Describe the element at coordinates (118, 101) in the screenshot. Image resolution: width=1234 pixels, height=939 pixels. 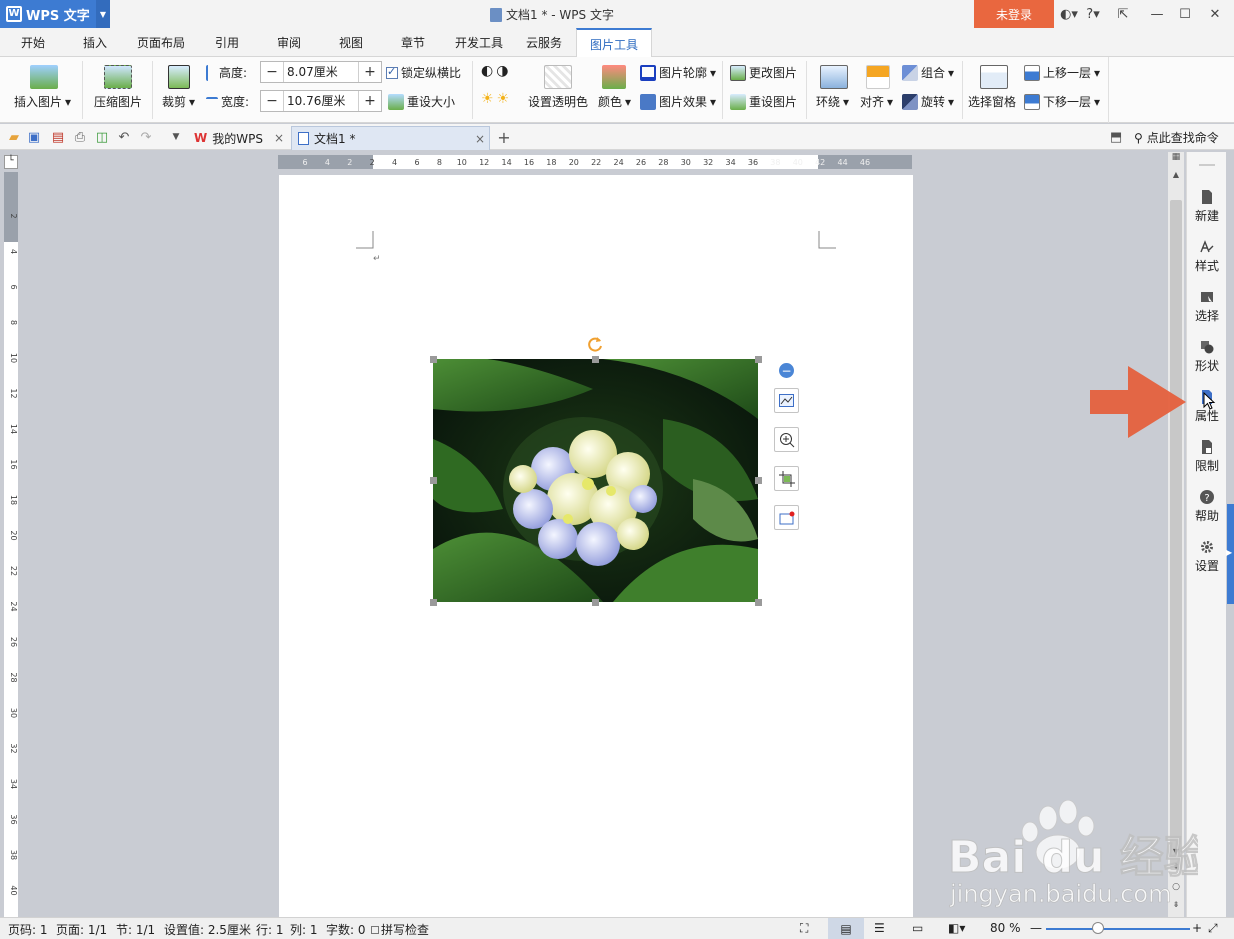
I see `compress-picture-button: 压缩图片` at that location.